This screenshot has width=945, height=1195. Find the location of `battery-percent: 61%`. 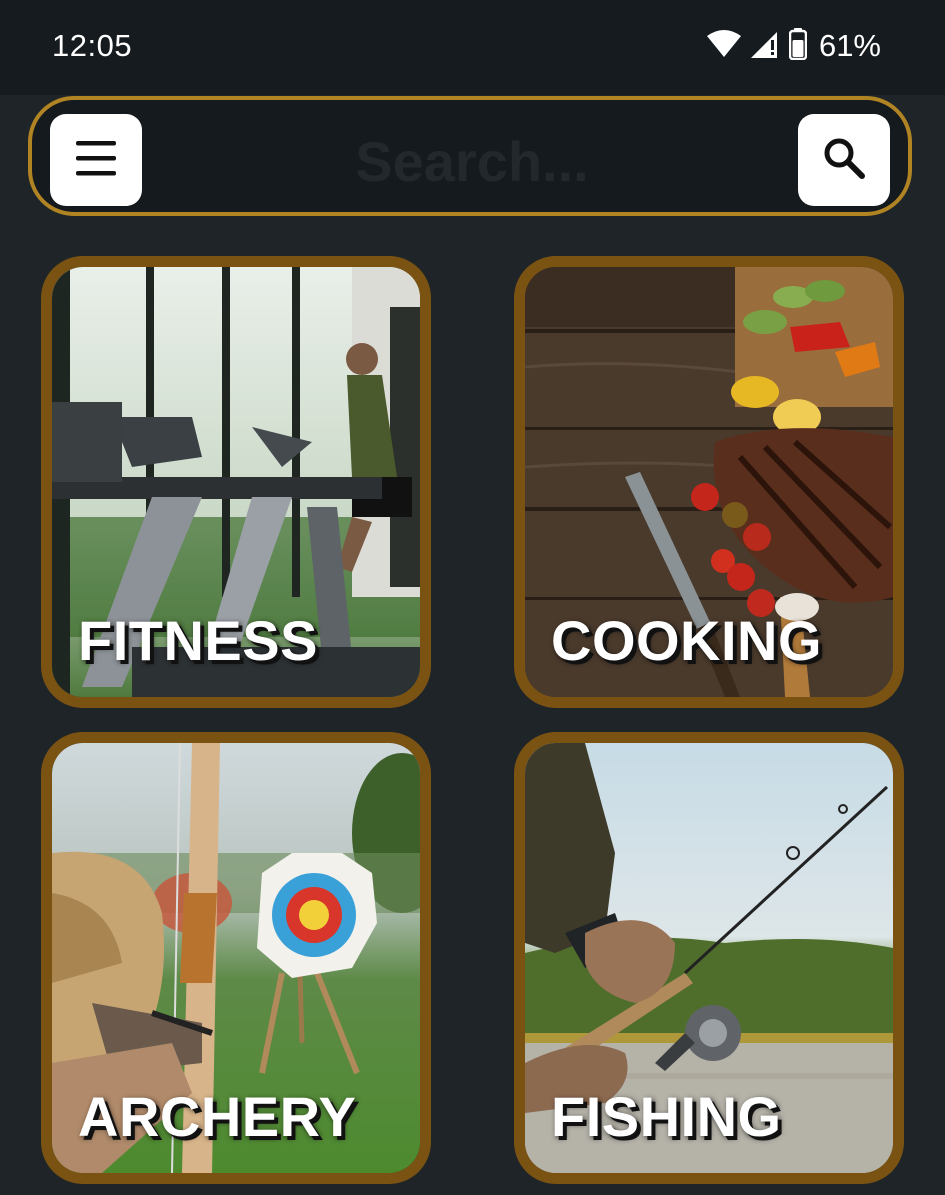

battery-percent: 61% is located at coordinates (849, 45).